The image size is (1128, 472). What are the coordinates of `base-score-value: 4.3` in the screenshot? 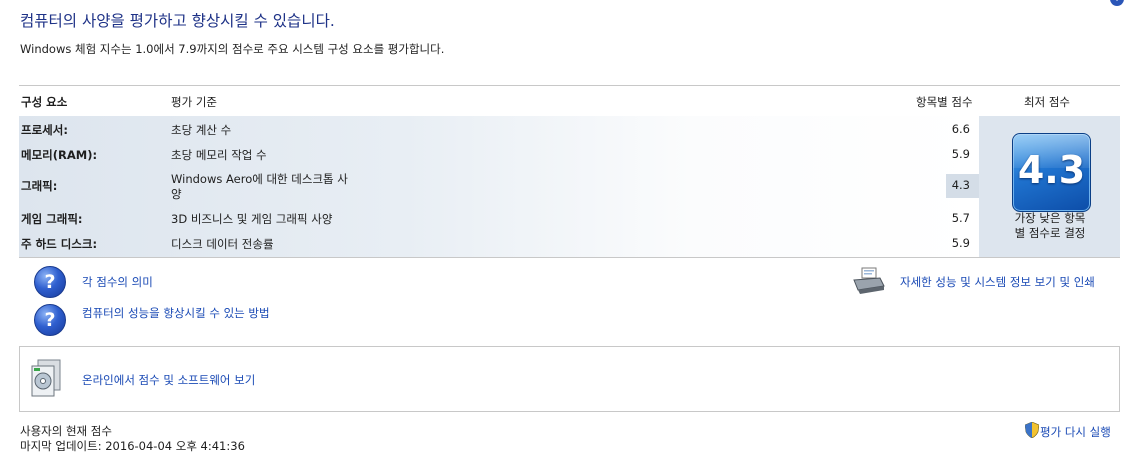 It's located at (1051, 170).